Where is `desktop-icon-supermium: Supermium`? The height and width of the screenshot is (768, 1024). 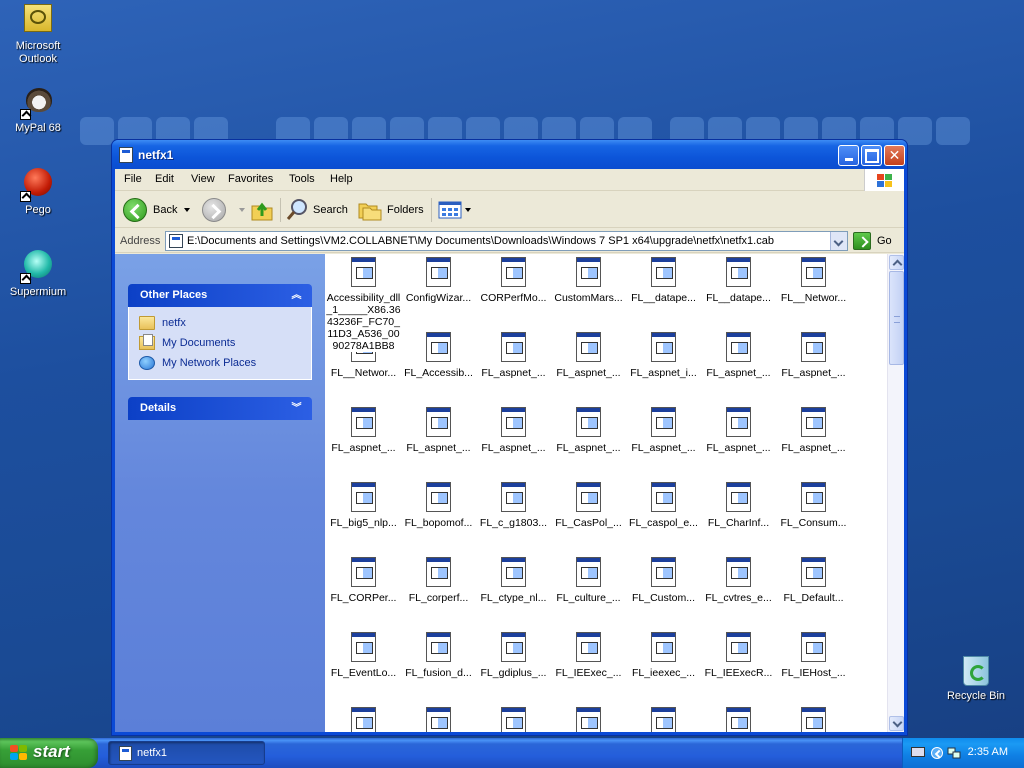 desktop-icon-supermium: Supermium is located at coordinates (38, 274).